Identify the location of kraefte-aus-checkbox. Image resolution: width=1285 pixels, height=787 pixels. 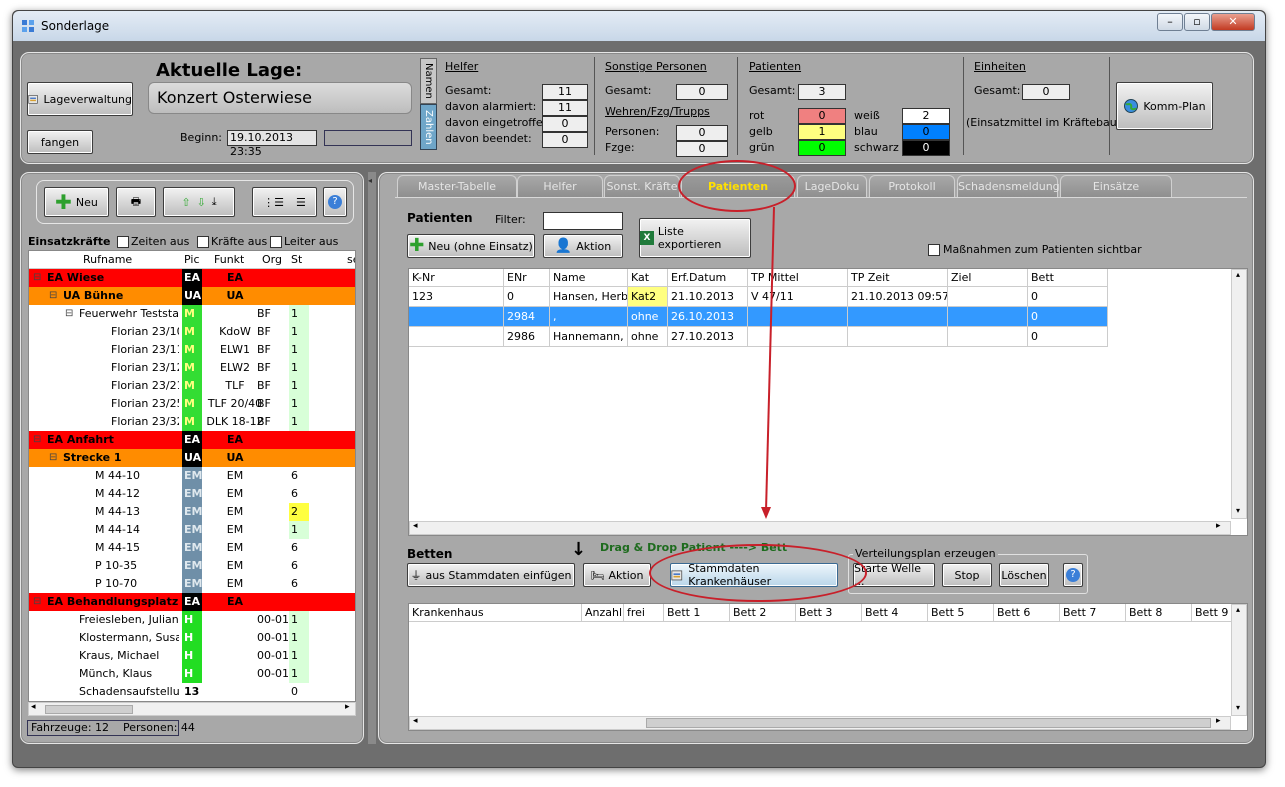
(203, 242).